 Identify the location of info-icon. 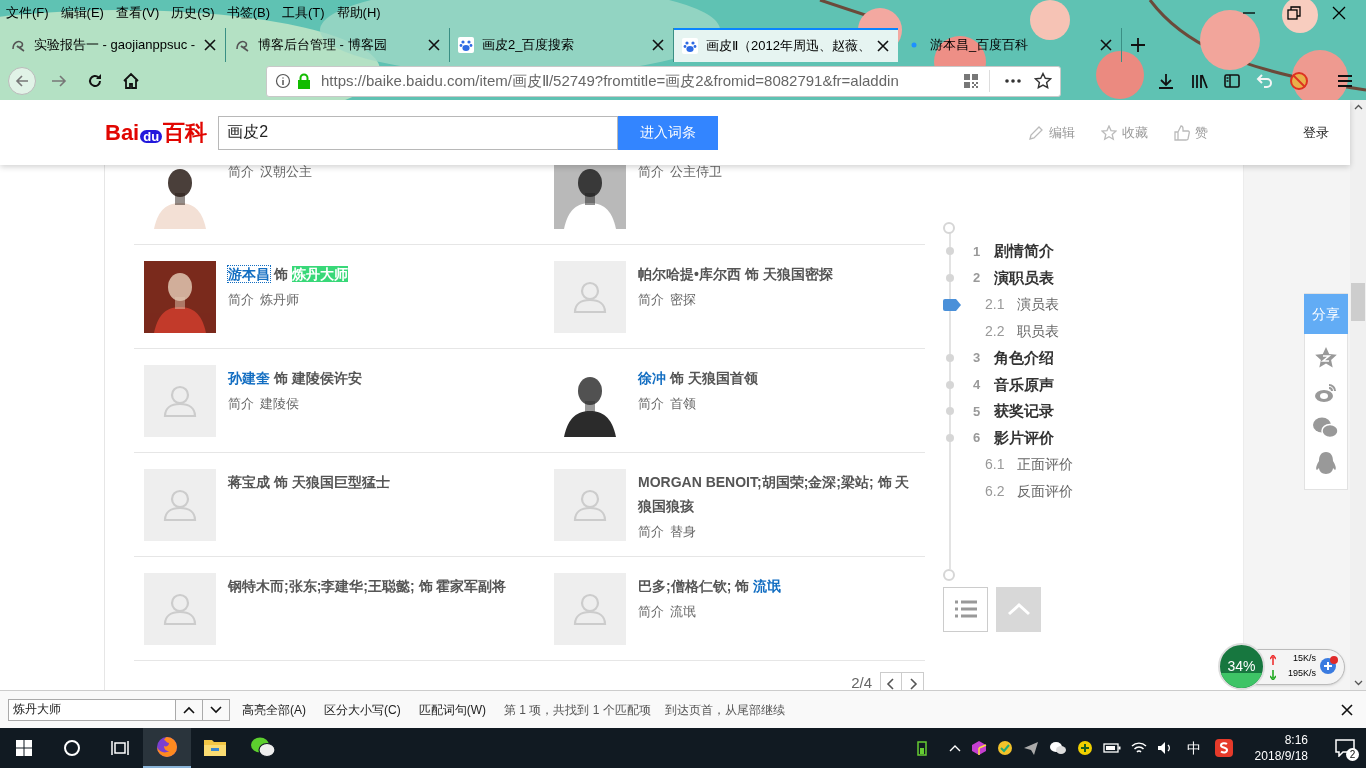
(283, 81).